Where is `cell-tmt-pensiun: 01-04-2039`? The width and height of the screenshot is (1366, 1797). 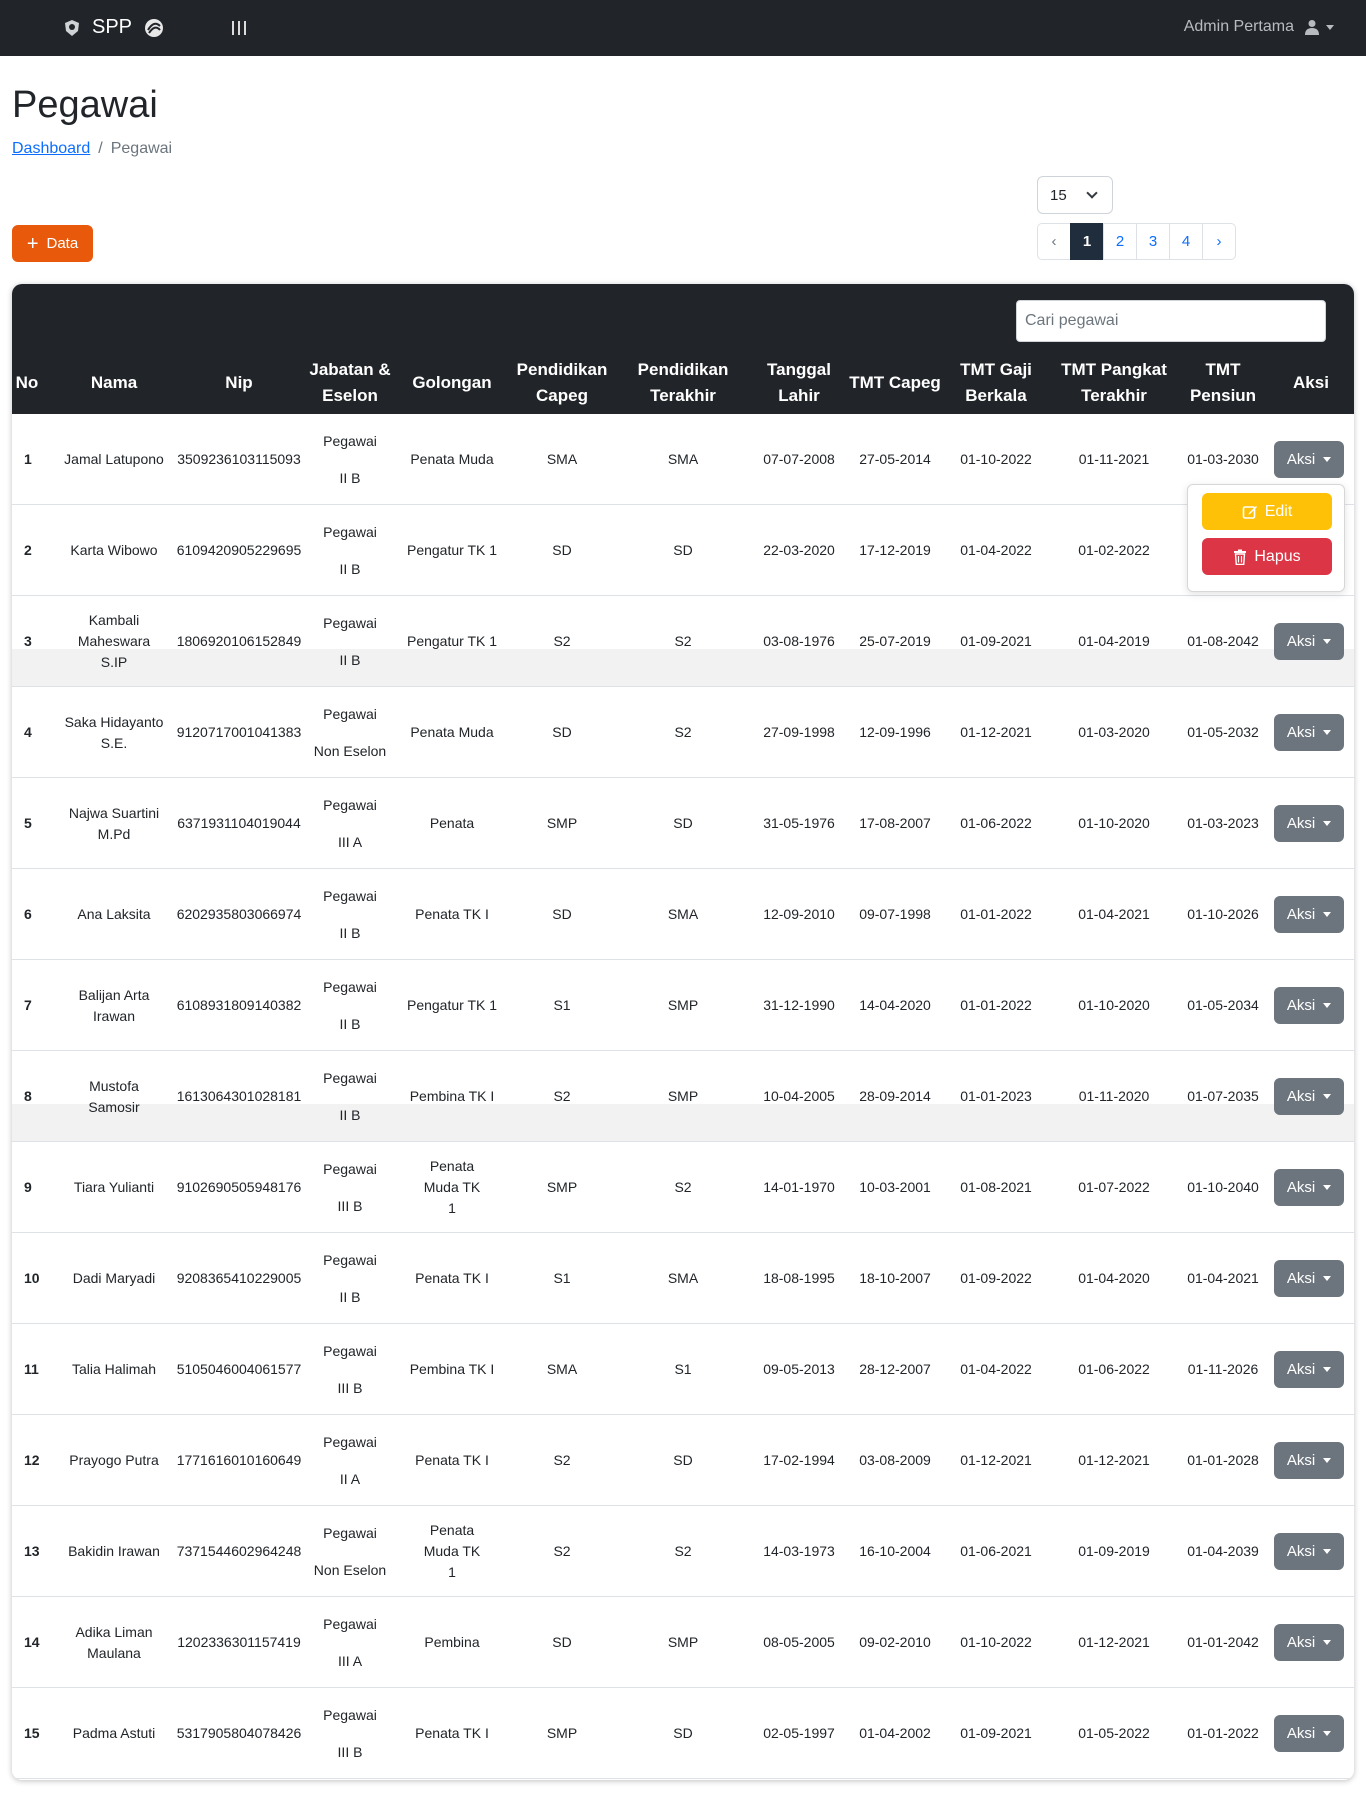
cell-tmt-pensiun: 01-04-2039 is located at coordinates (1223, 1551).